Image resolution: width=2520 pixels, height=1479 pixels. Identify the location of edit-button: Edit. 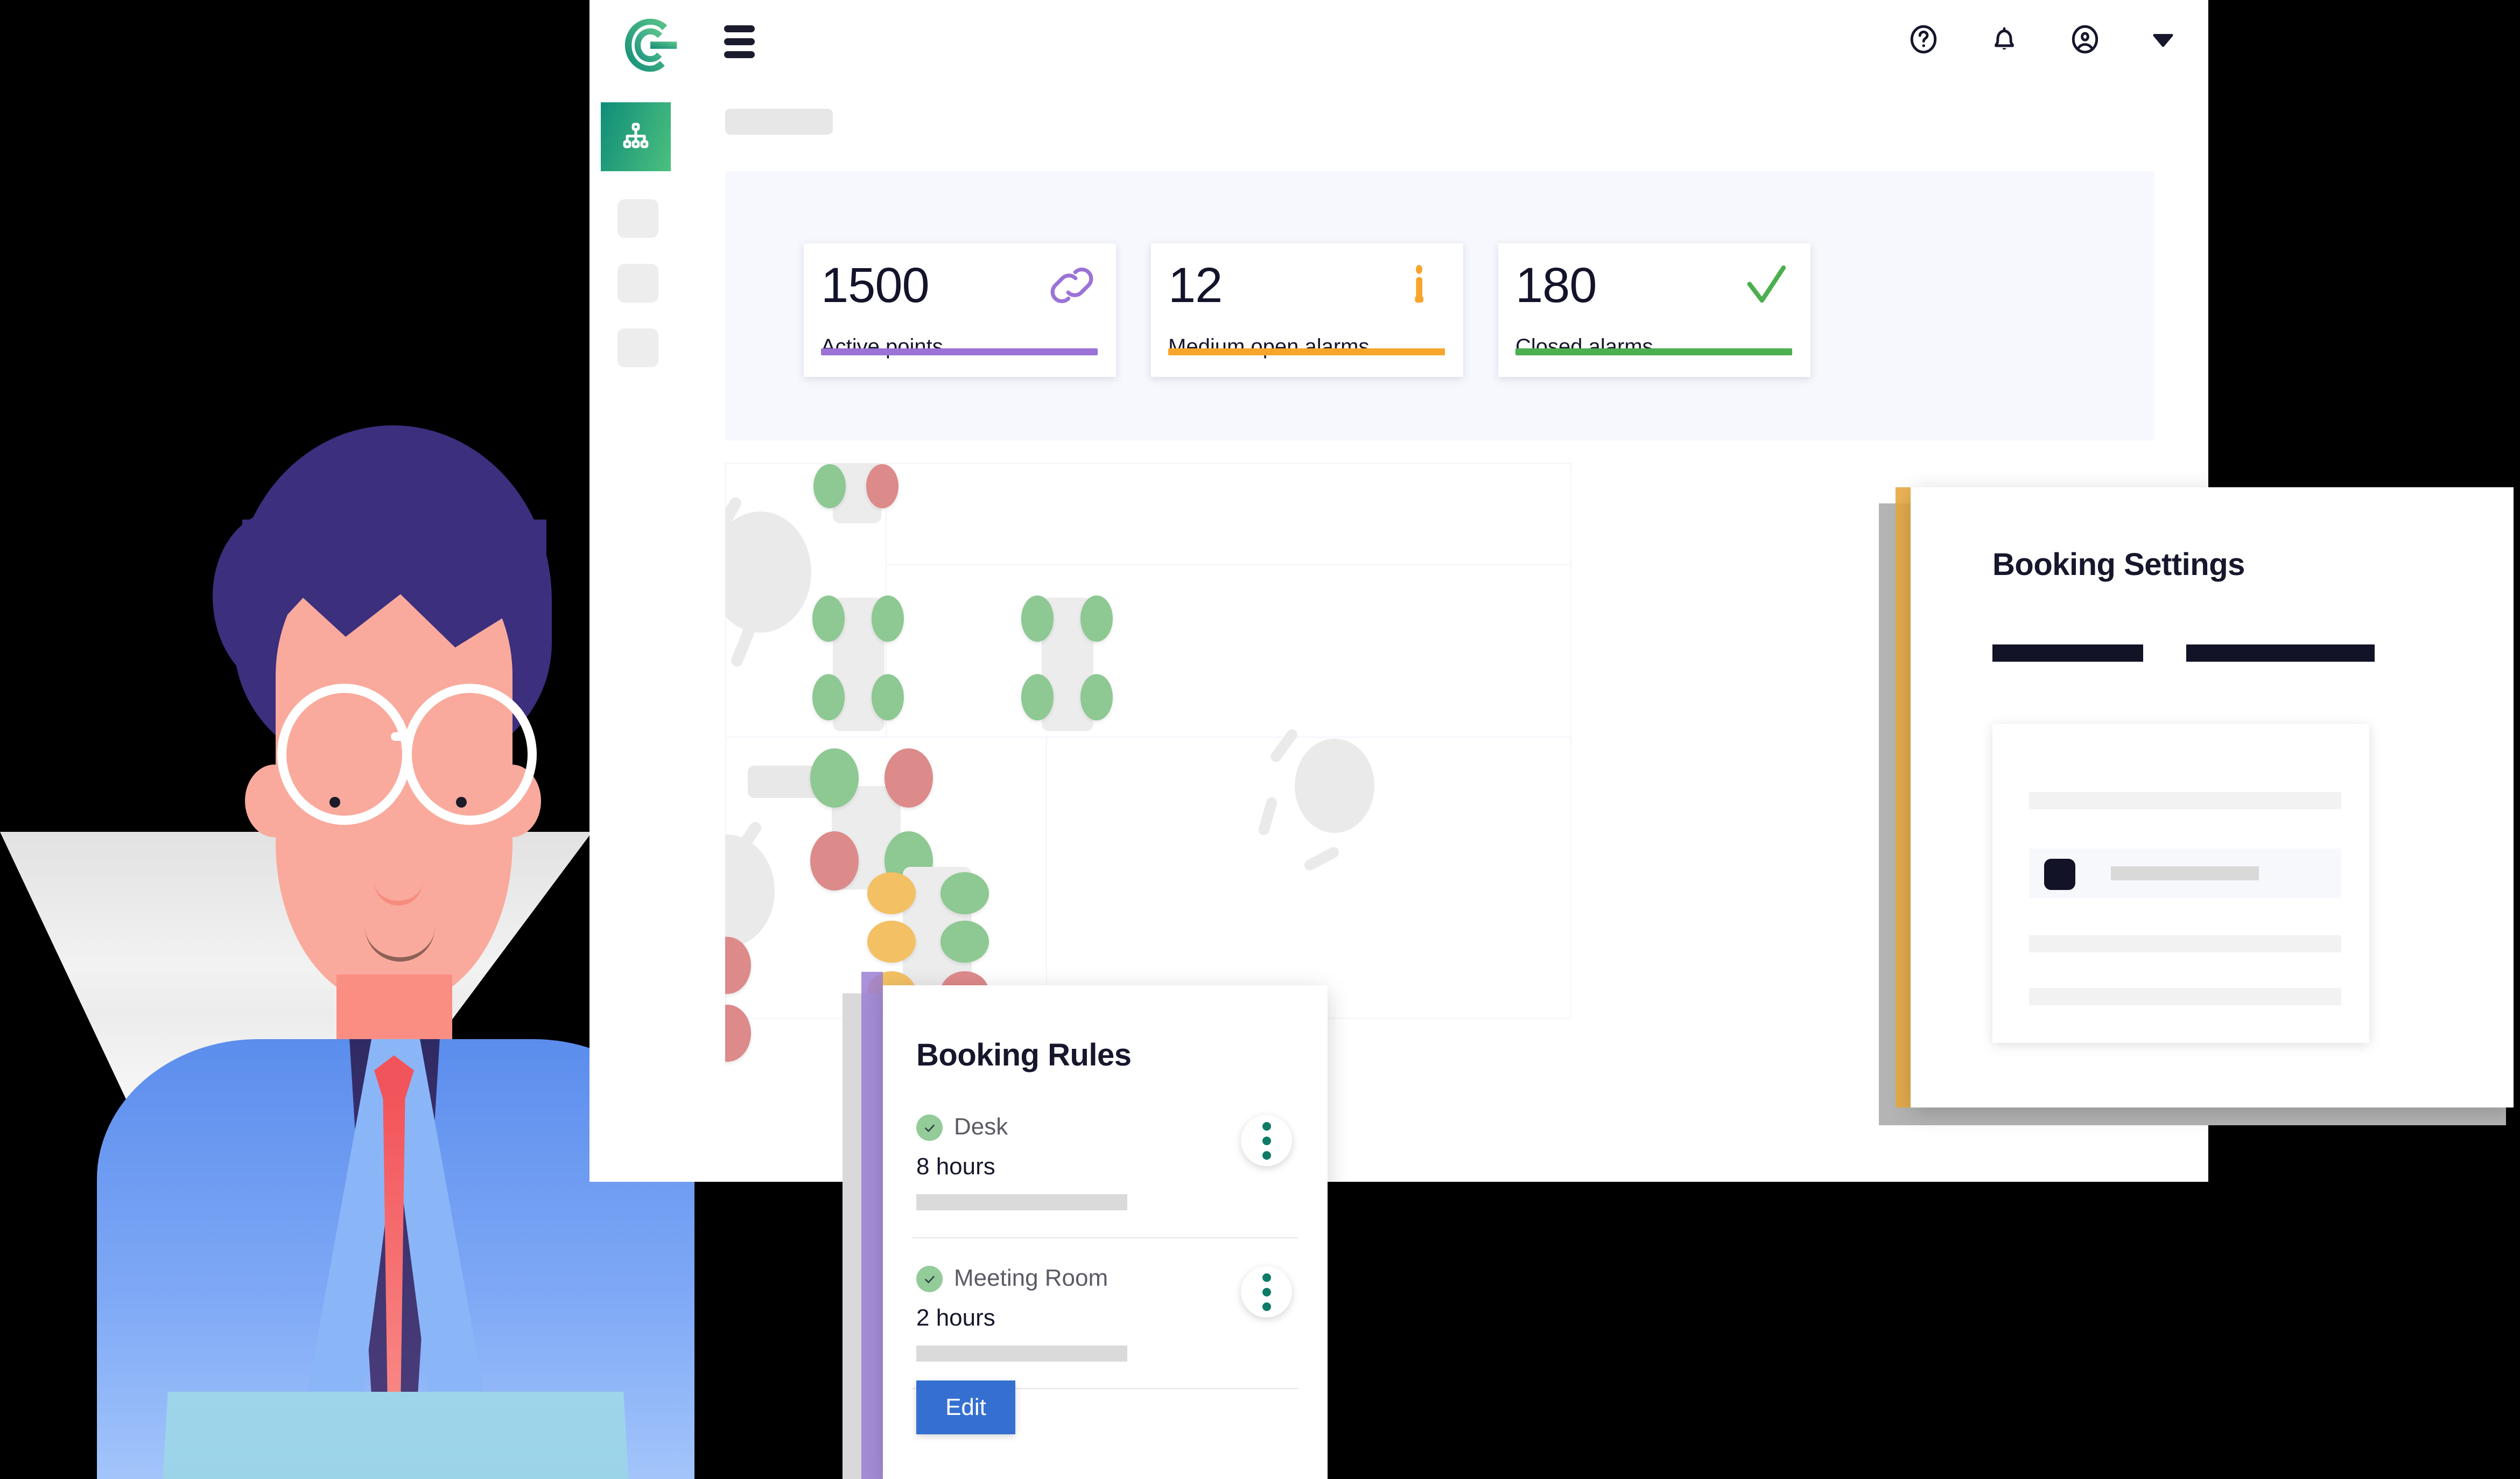
(965, 1407).